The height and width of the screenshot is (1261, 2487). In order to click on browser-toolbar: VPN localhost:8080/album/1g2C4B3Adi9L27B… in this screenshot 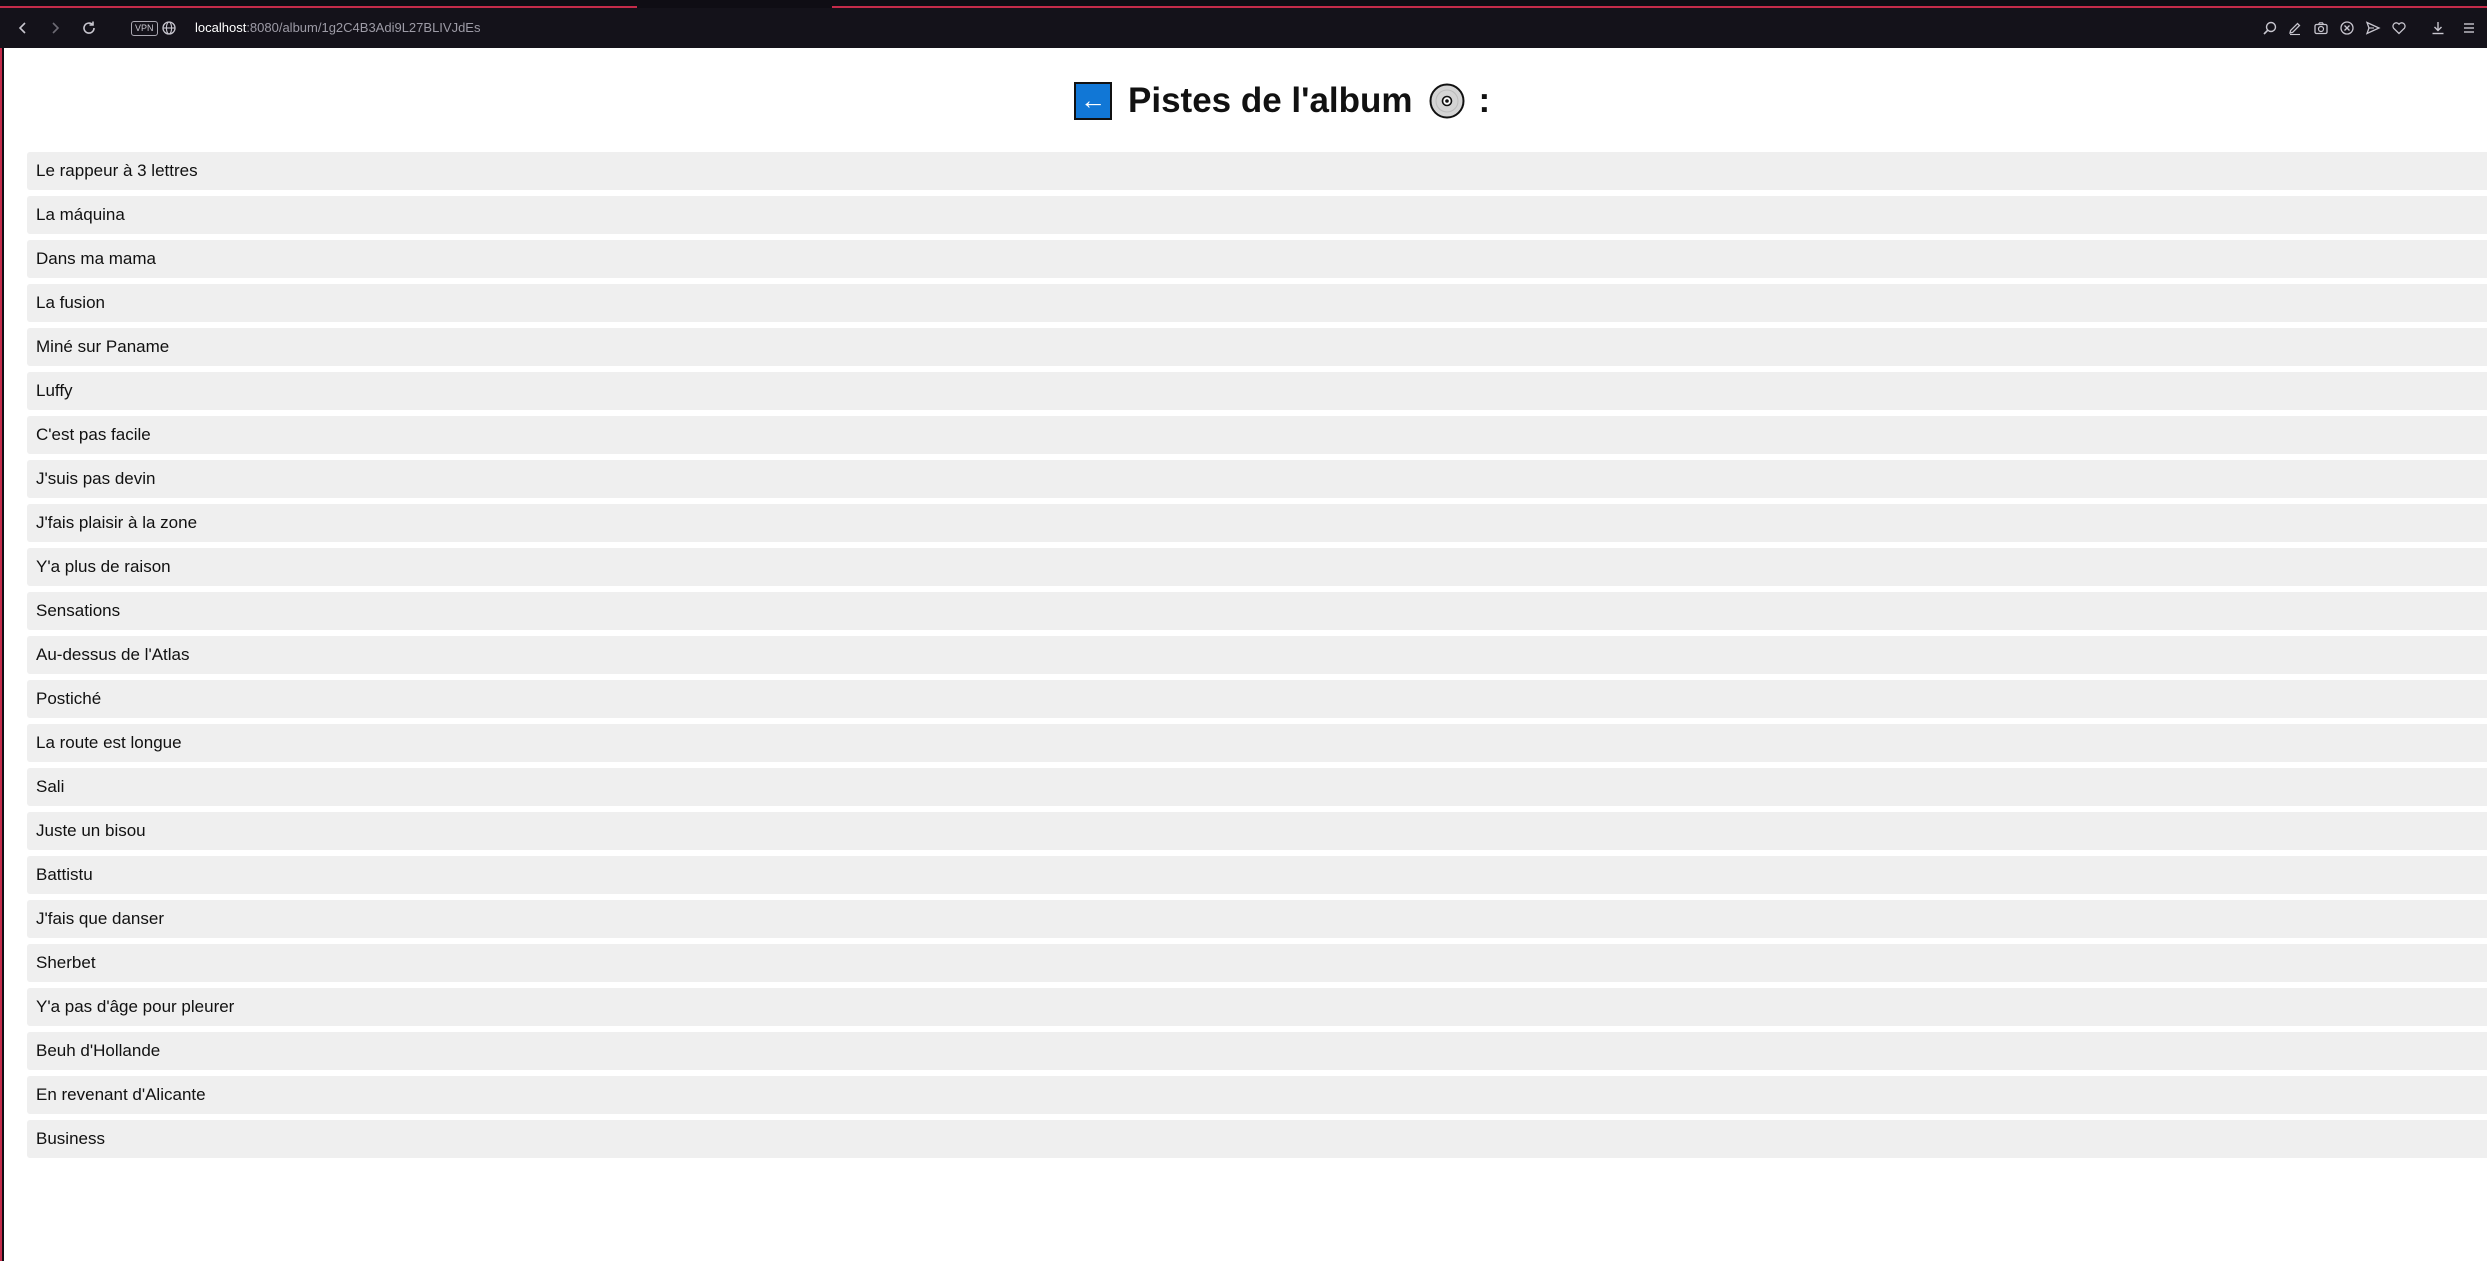, I will do `click(1243, 28)`.